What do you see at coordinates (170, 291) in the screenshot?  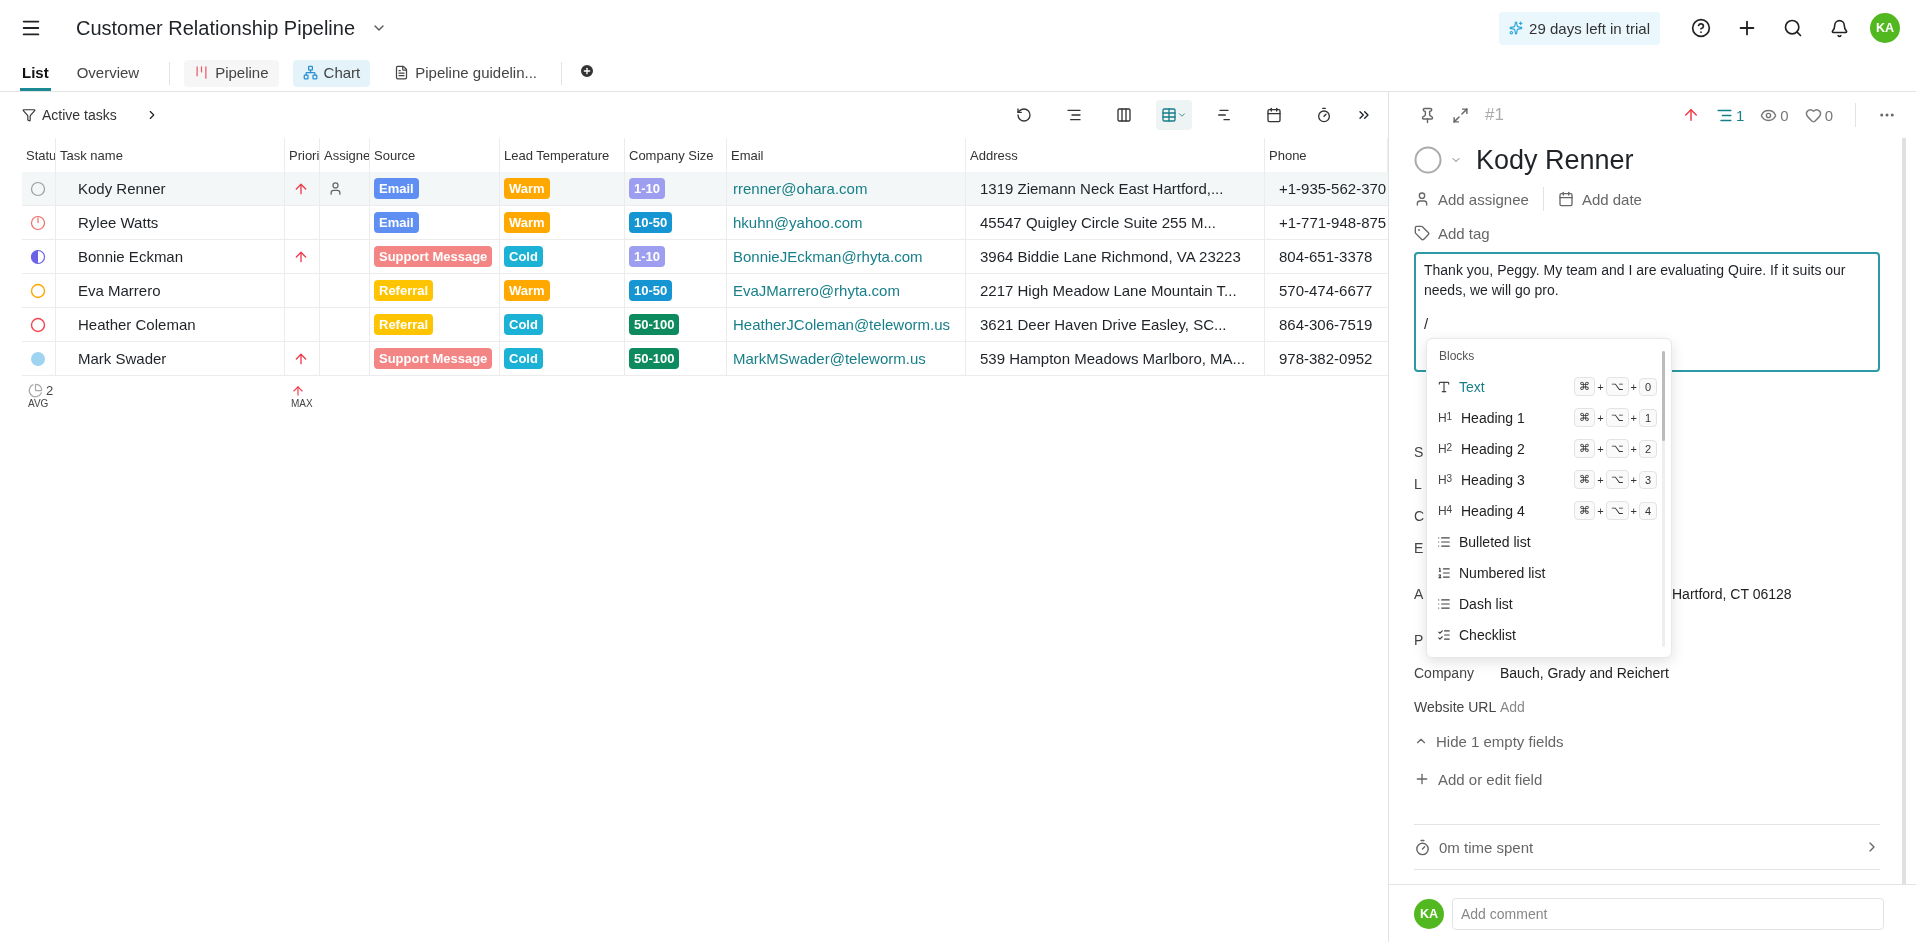 I see `task-name: Eva Marrero` at bounding box center [170, 291].